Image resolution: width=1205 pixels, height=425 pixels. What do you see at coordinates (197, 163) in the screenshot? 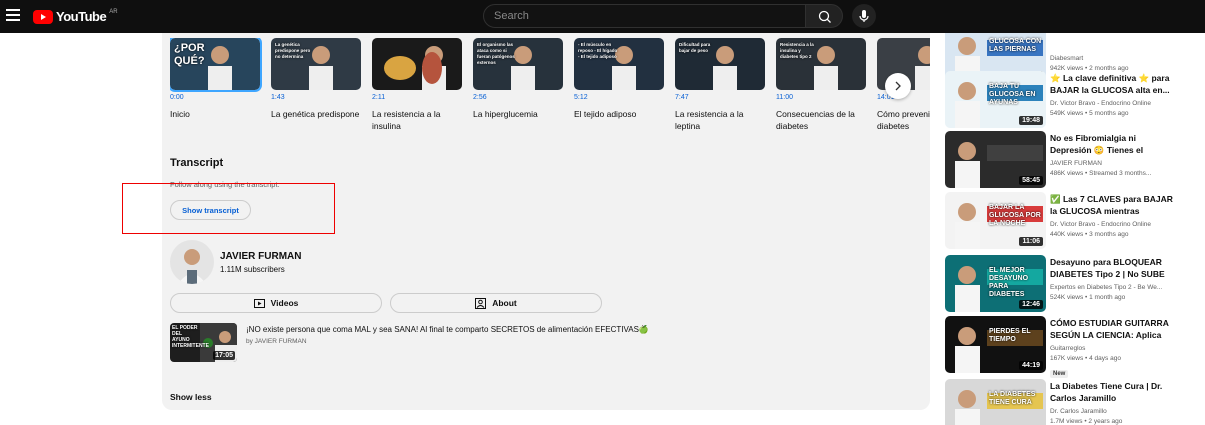
I see `transcript-heading: Transcript` at bounding box center [197, 163].